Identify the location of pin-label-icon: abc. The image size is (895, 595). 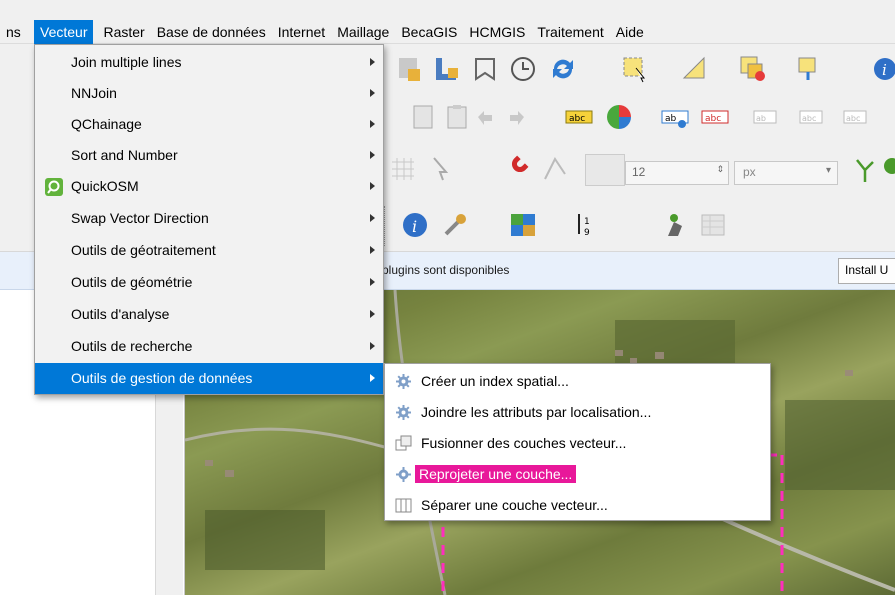
(715, 117).